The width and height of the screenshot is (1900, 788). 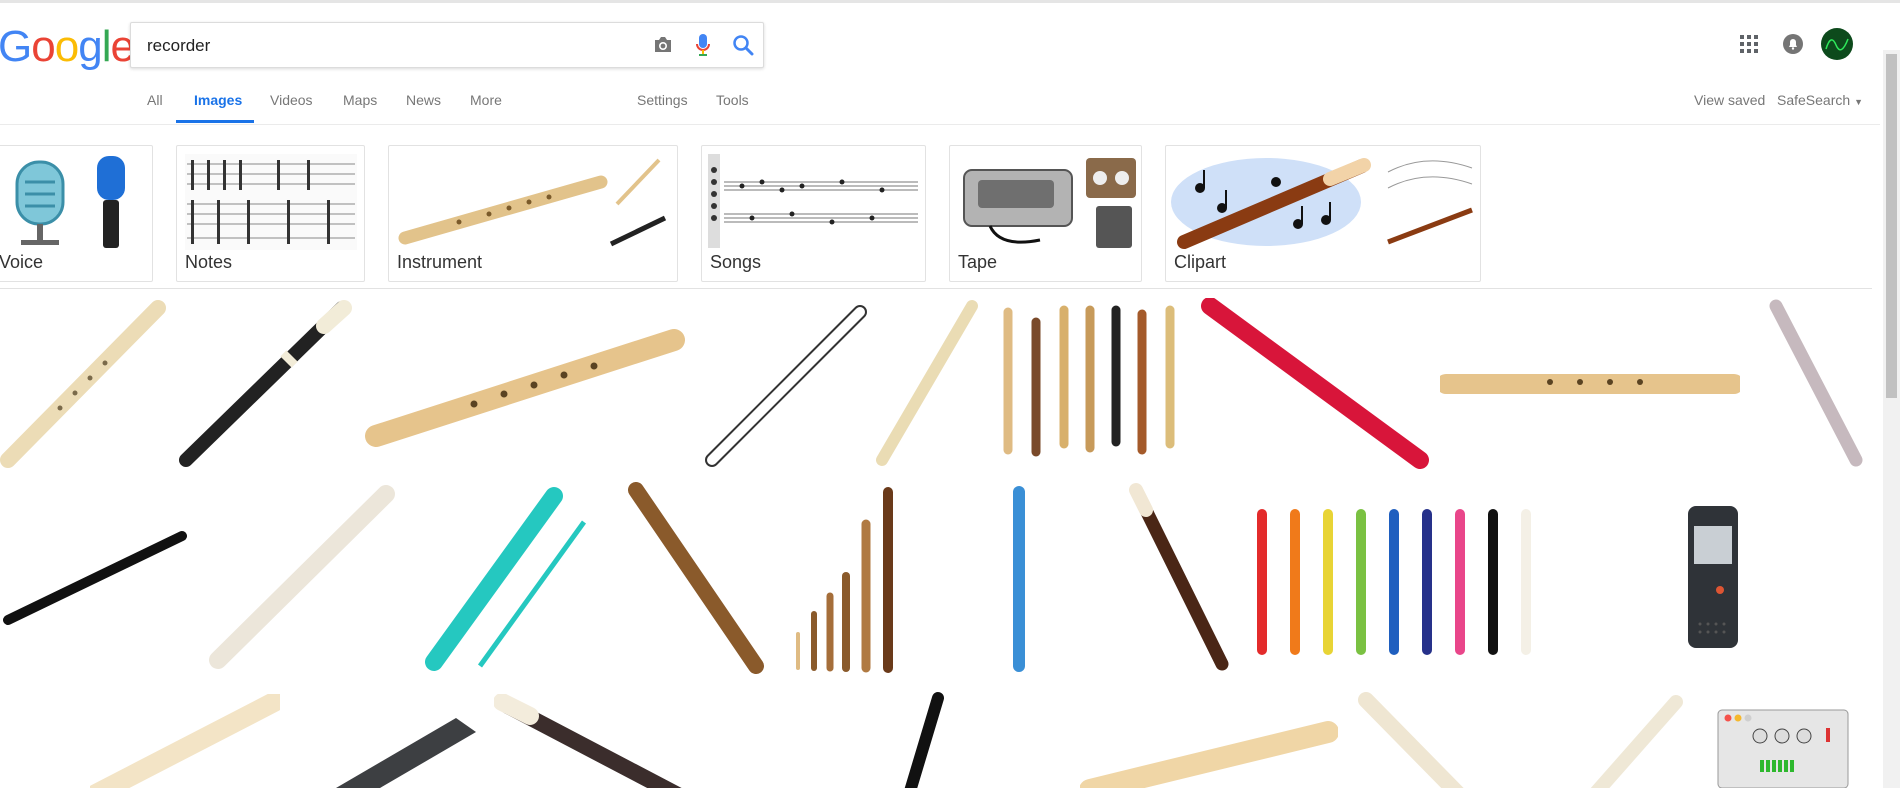 What do you see at coordinates (1749, 44) in the screenshot?
I see `apps-grid-icon` at bounding box center [1749, 44].